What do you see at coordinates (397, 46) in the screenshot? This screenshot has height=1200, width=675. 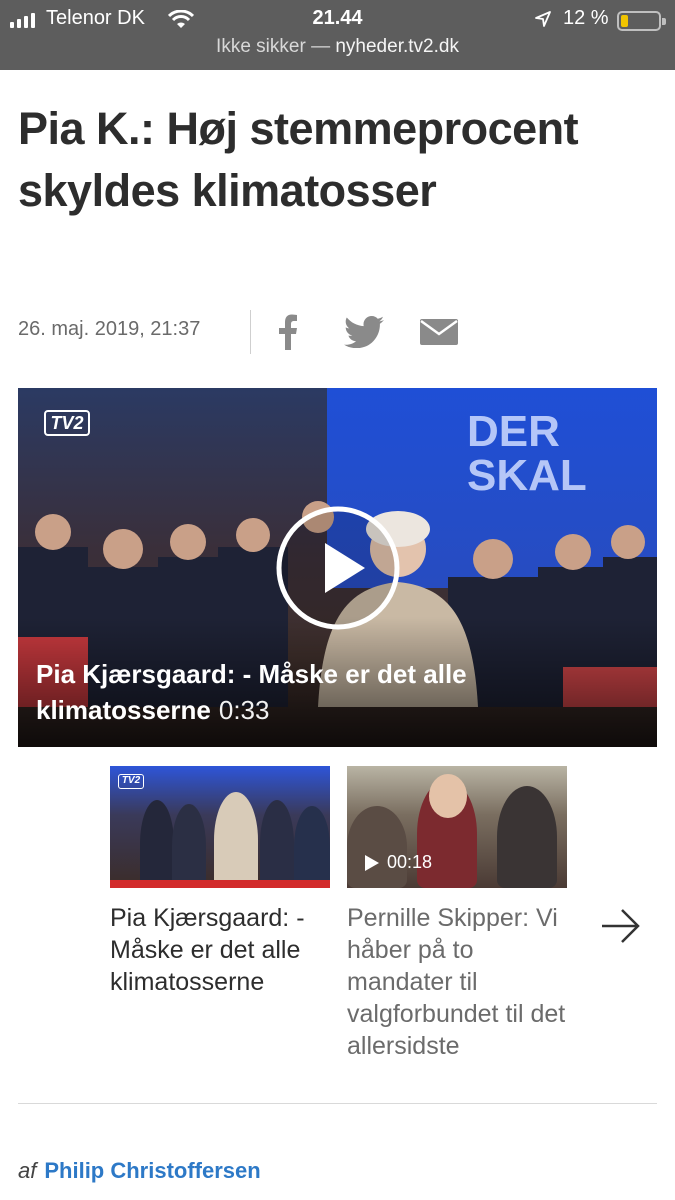 I see `url-domain: nyheder.tv2.dk` at bounding box center [397, 46].